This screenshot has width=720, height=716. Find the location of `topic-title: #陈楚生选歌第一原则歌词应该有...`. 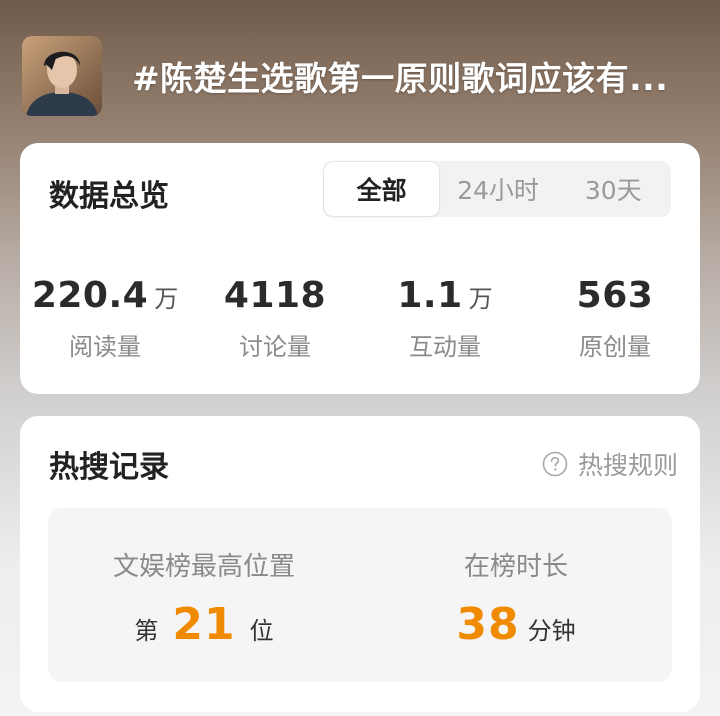

topic-title: #陈楚生选歌第一原则歌词应该有... is located at coordinates (400, 78).